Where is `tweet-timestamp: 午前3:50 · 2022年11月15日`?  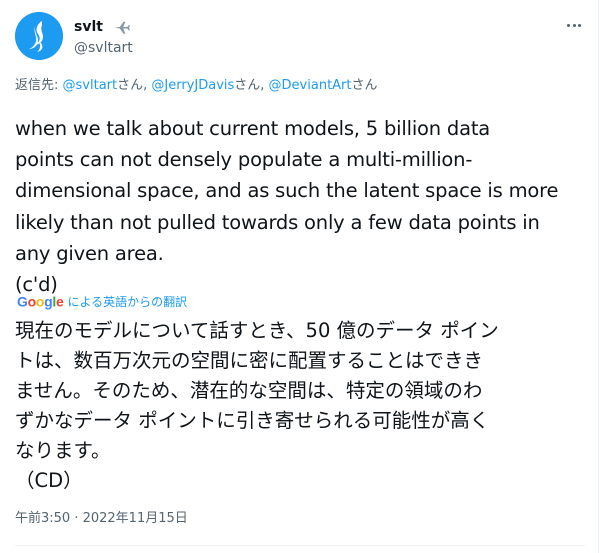
tweet-timestamp: 午前3:50 · 2022年11月15日 is located at coordinates (101, 519).